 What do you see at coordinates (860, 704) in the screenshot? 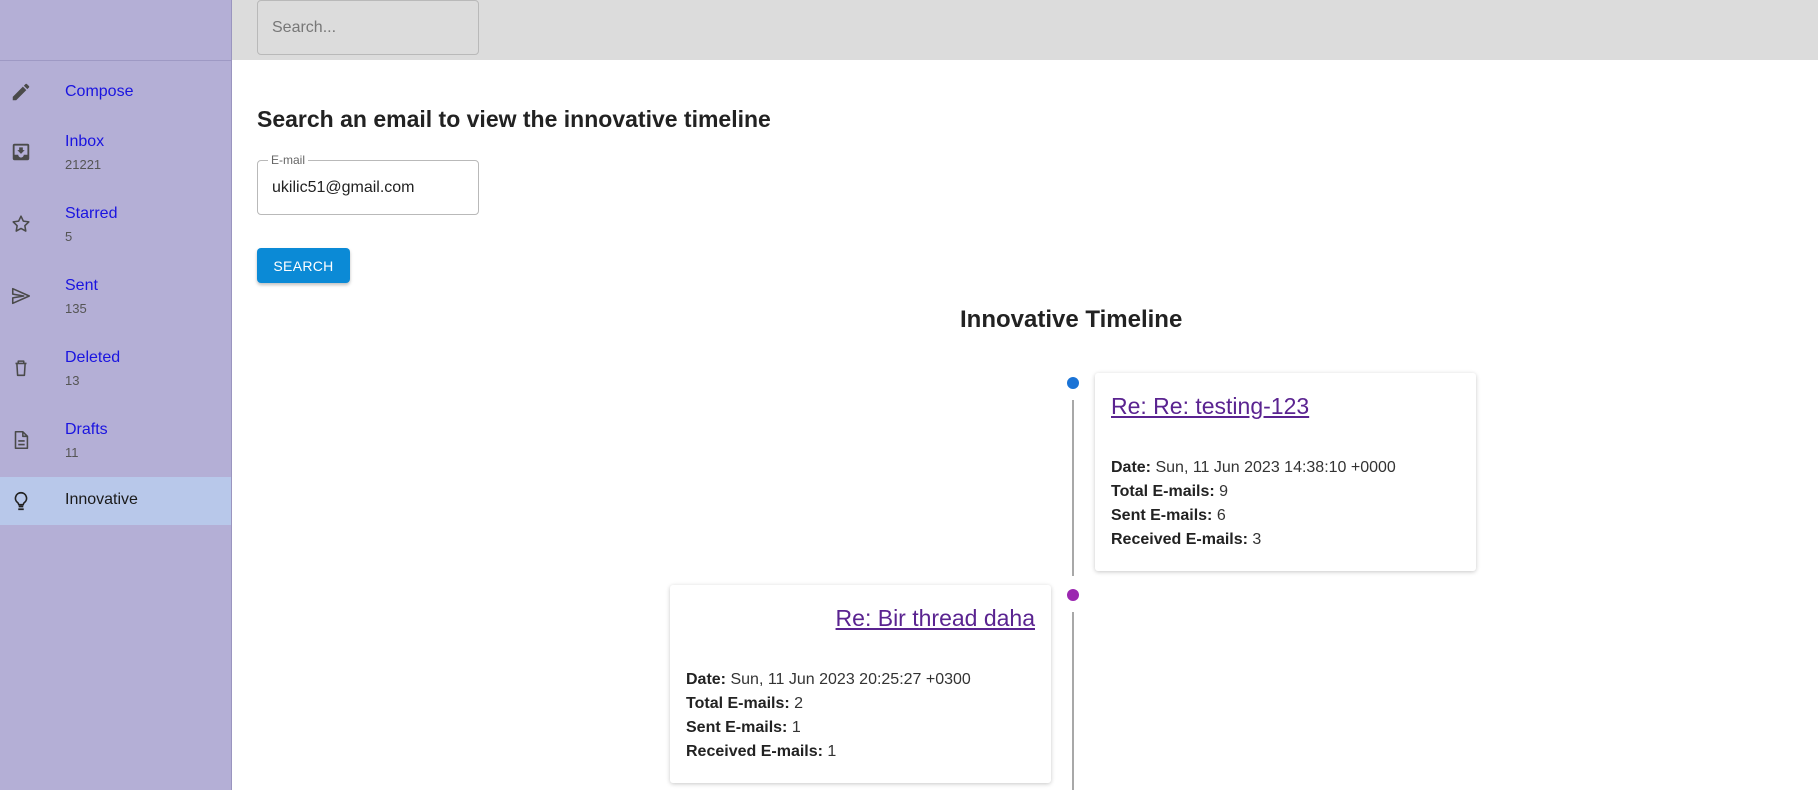
I see `total-row: Total E-mails: 2` at bounding box center [860, 704].